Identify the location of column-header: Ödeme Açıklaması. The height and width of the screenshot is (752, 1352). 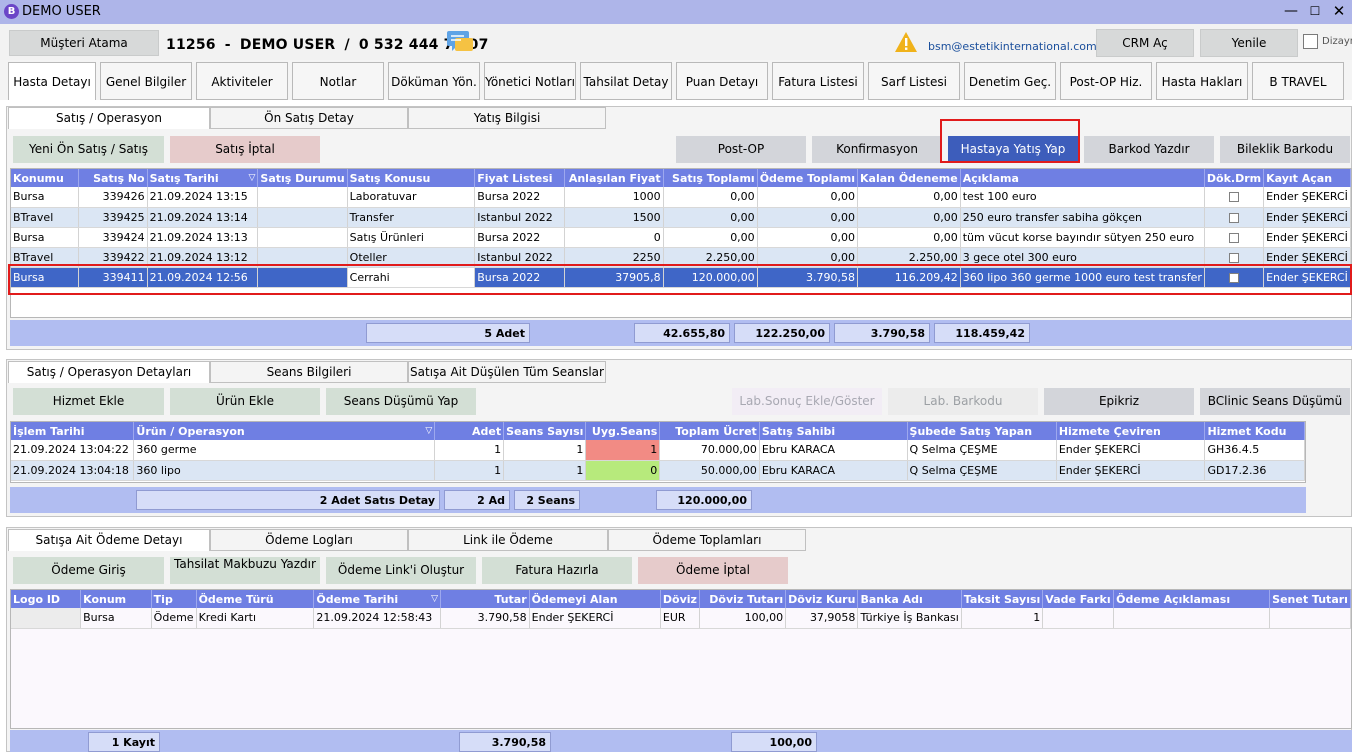
(1192, 599).